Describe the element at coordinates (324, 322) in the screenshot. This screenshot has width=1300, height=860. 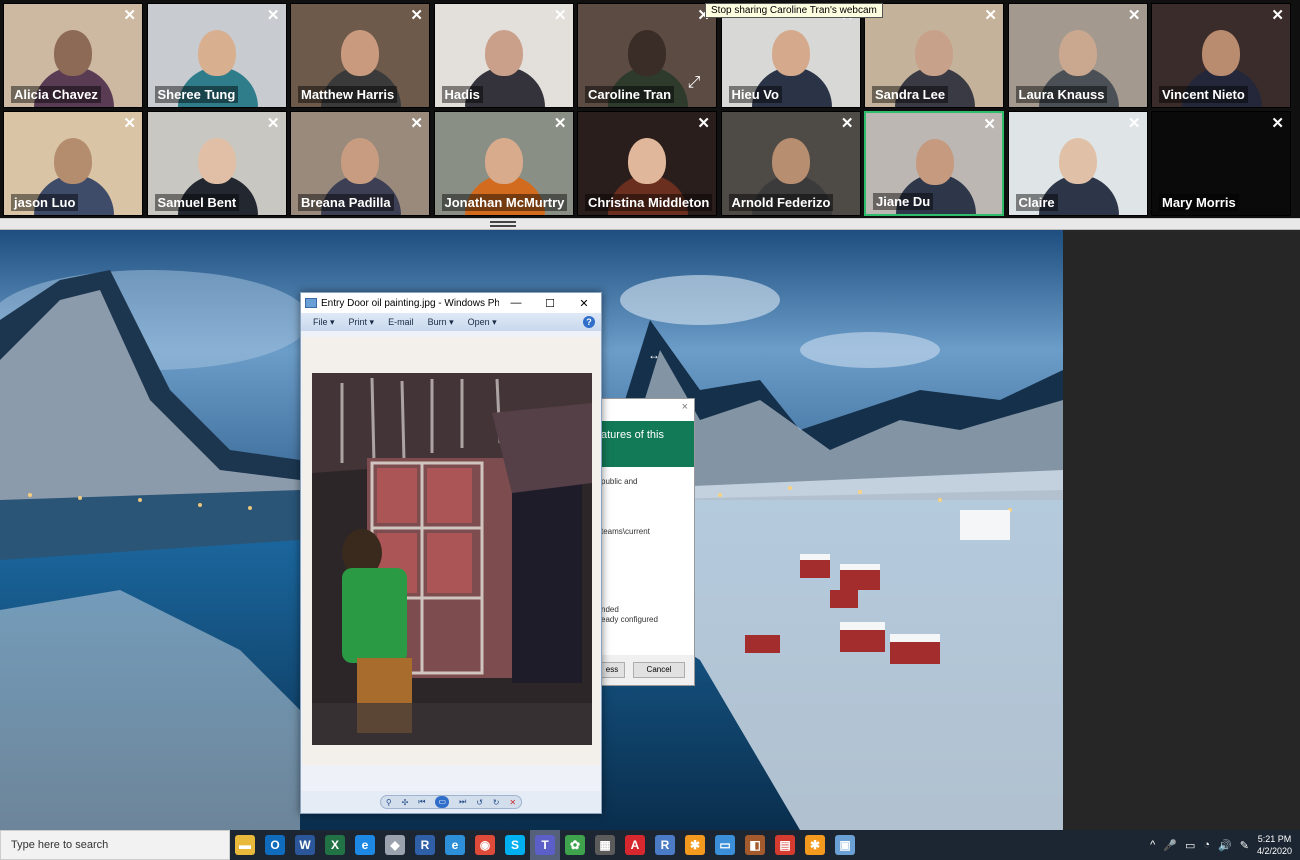
I see `menu-file: File ▾` at that location.